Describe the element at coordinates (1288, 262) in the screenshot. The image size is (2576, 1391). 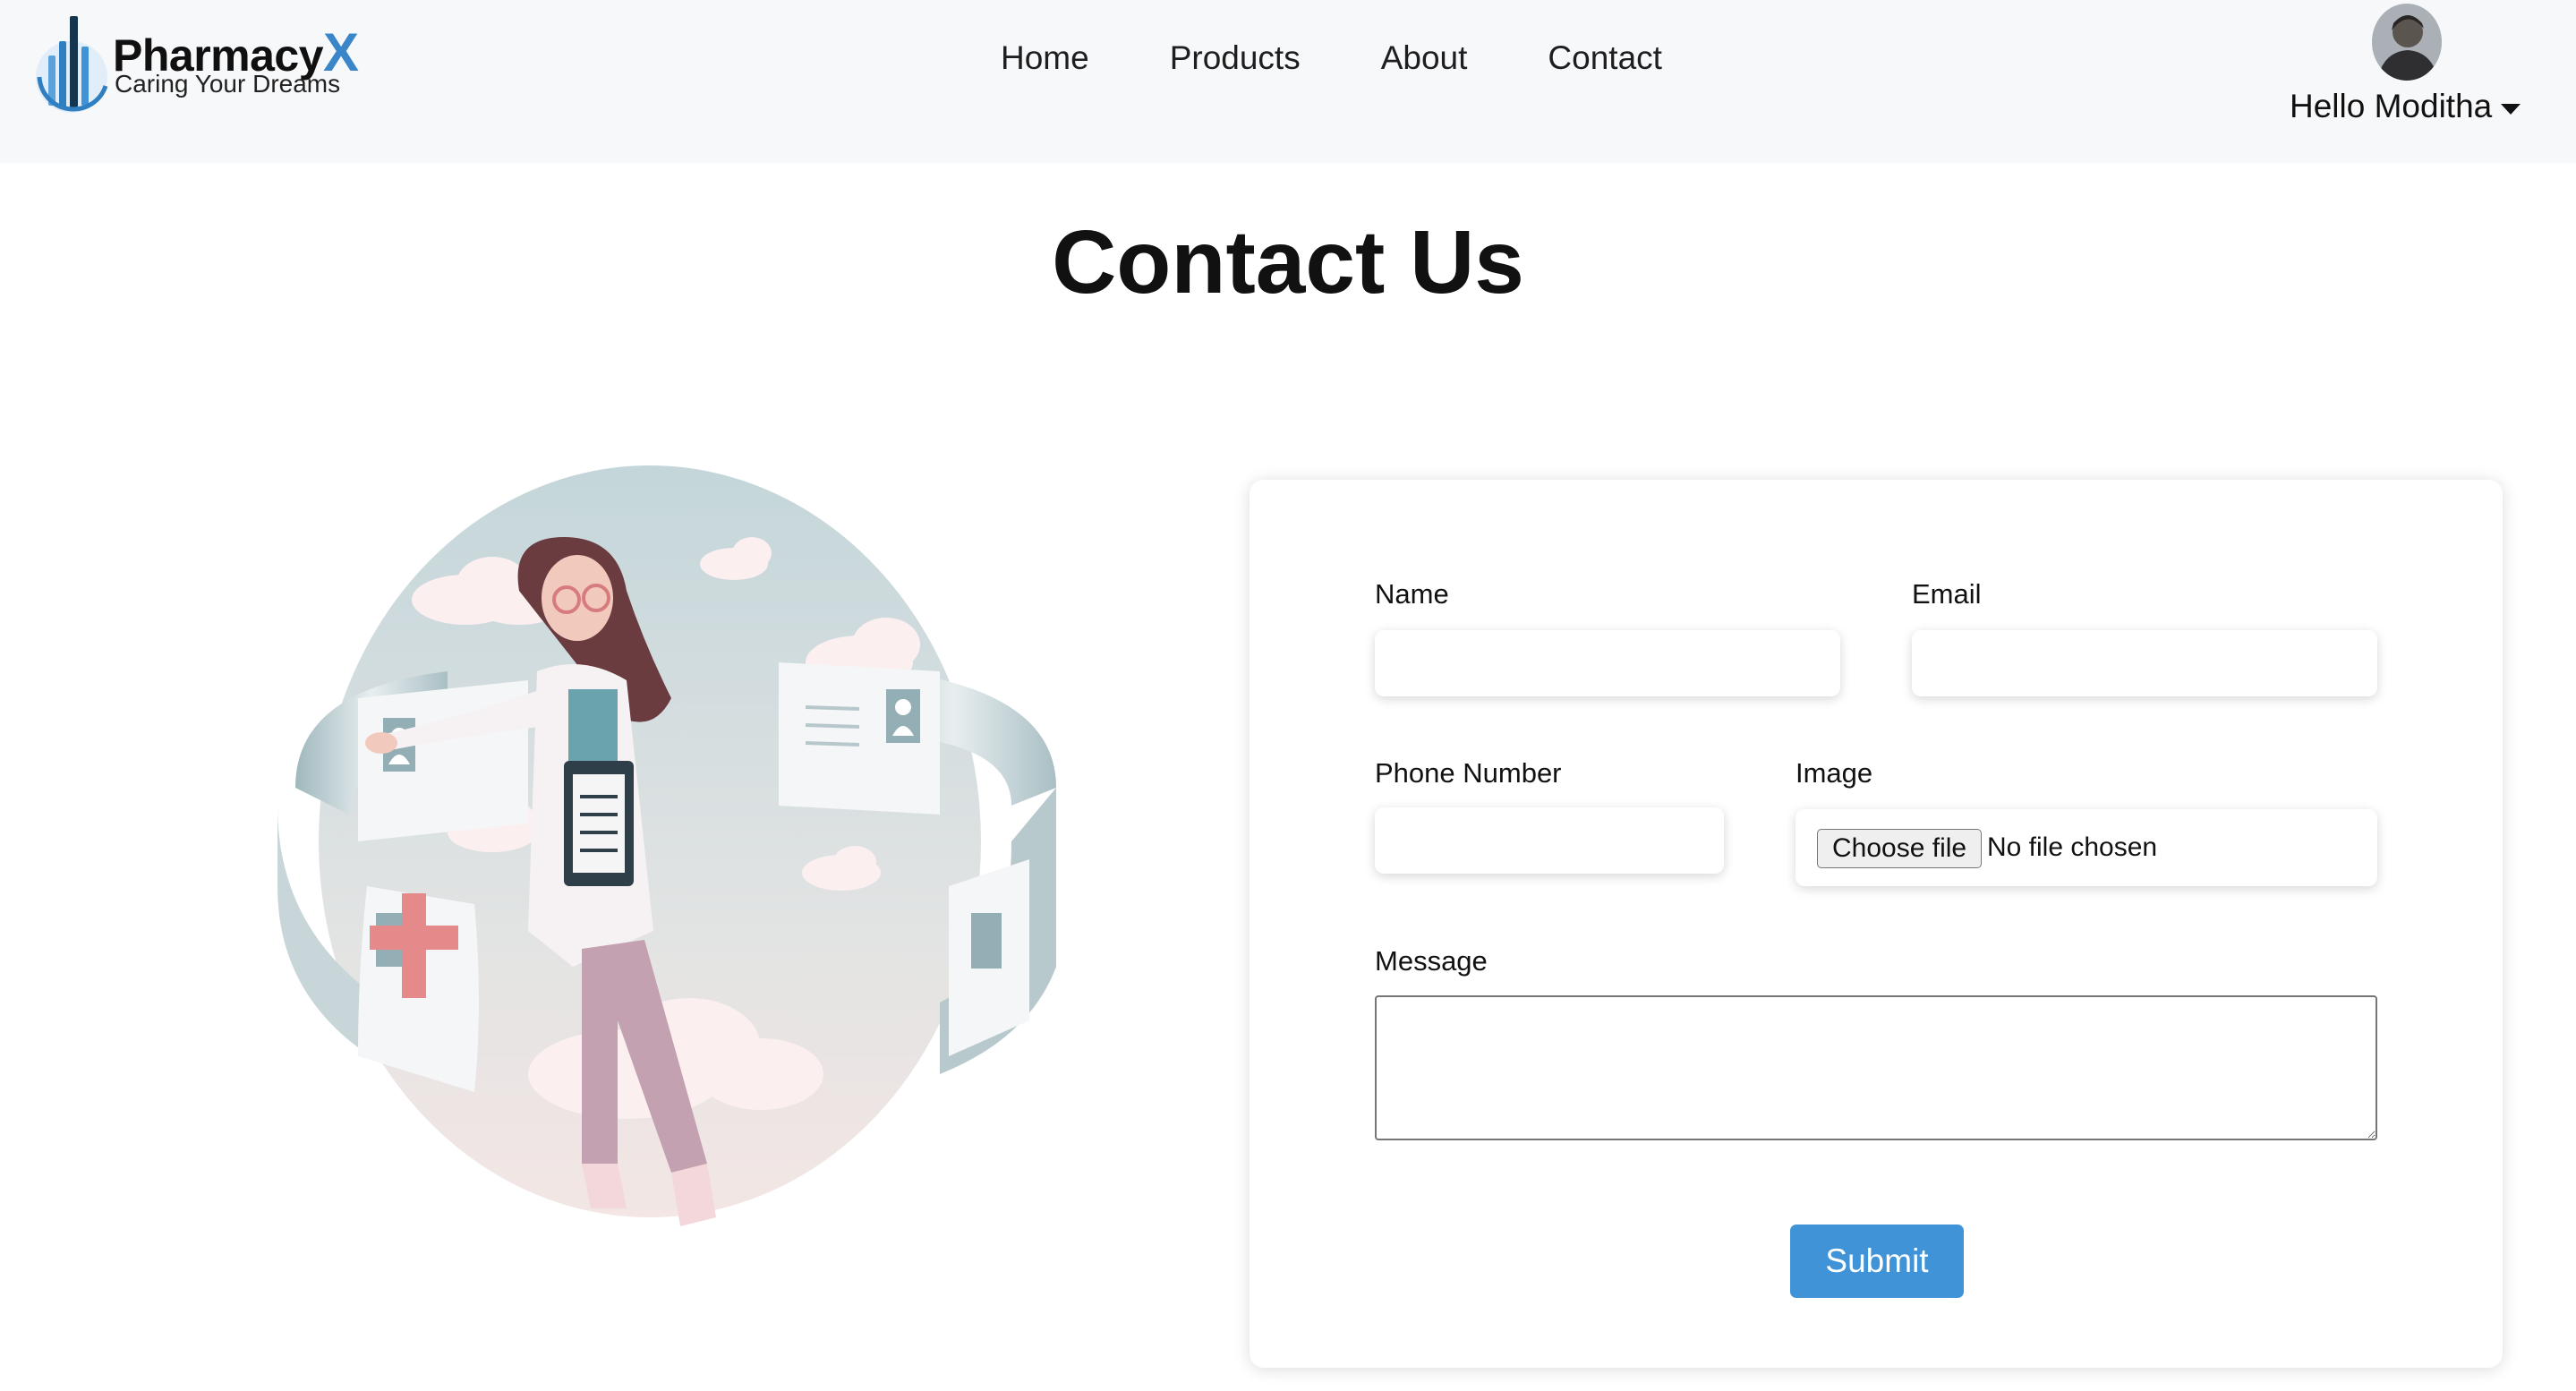
I see `page-title: Contact Us` at that location.